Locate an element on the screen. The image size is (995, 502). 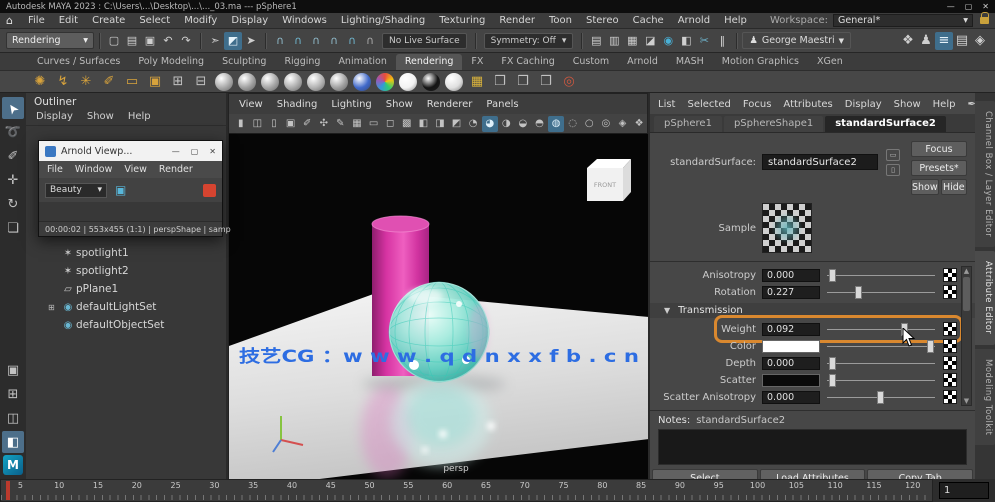
ambient-occlusion-icon: ◍ is located at coordinates (556, 123).